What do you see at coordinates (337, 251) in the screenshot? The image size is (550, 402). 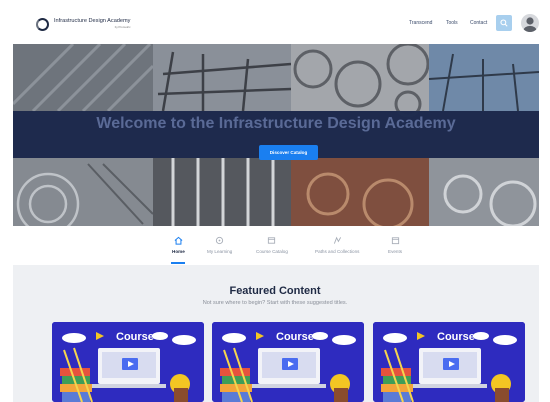 I see `tab-paths-and-collections-label: Paths and Collections` at bounding box center [337, 251].